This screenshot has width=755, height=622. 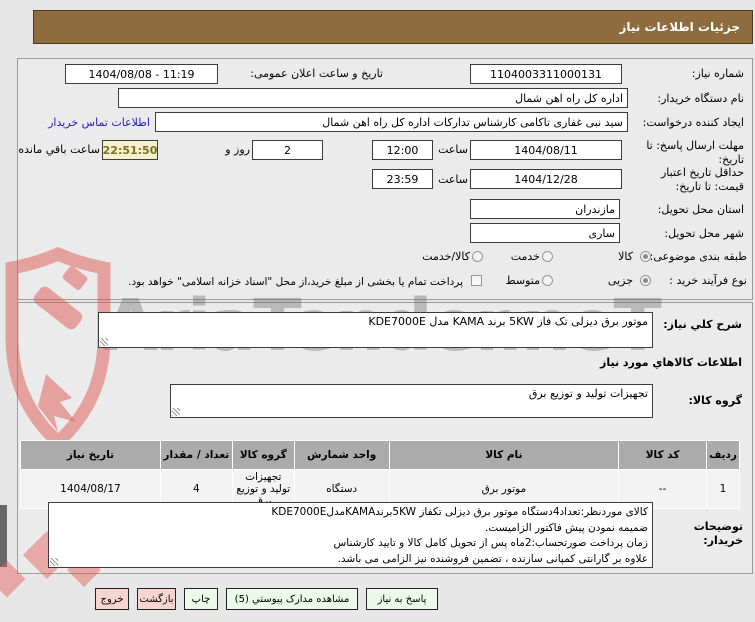 I want to click on col-group: گروه کالا, so click(x=263, y=455).